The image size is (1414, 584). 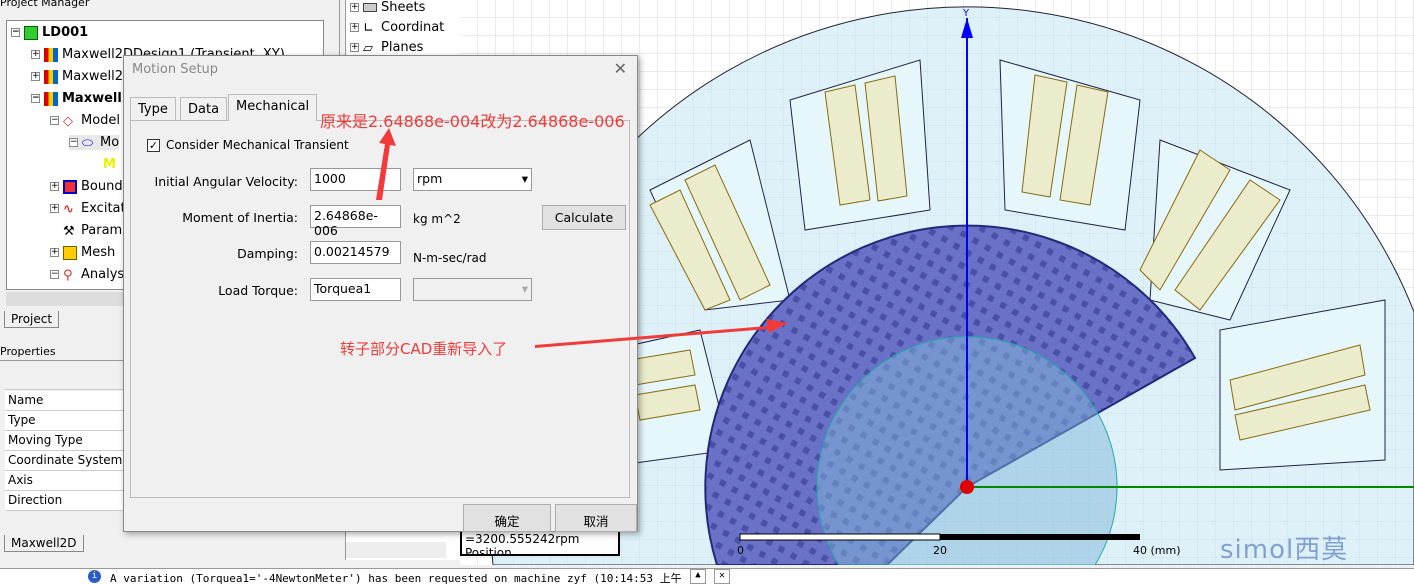 What do you see at coordinates (368, 48) in the screenshot?
I see `planes-icon: ▱` at bounding box center [368, 48].